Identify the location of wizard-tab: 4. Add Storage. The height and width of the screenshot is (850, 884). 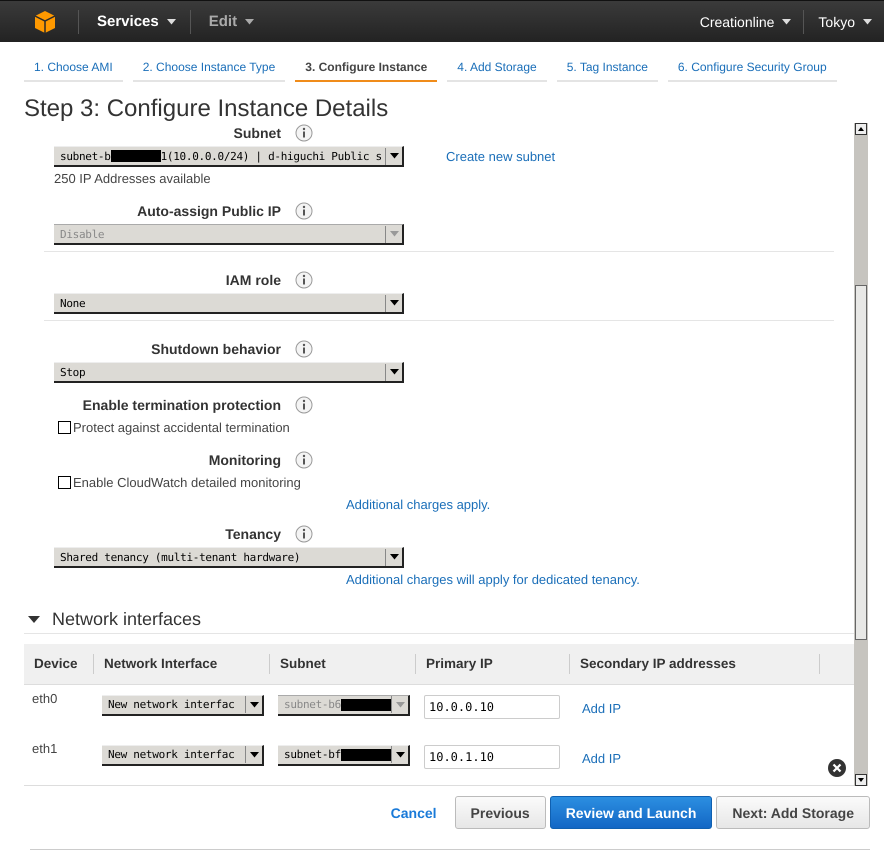
(497, 69).